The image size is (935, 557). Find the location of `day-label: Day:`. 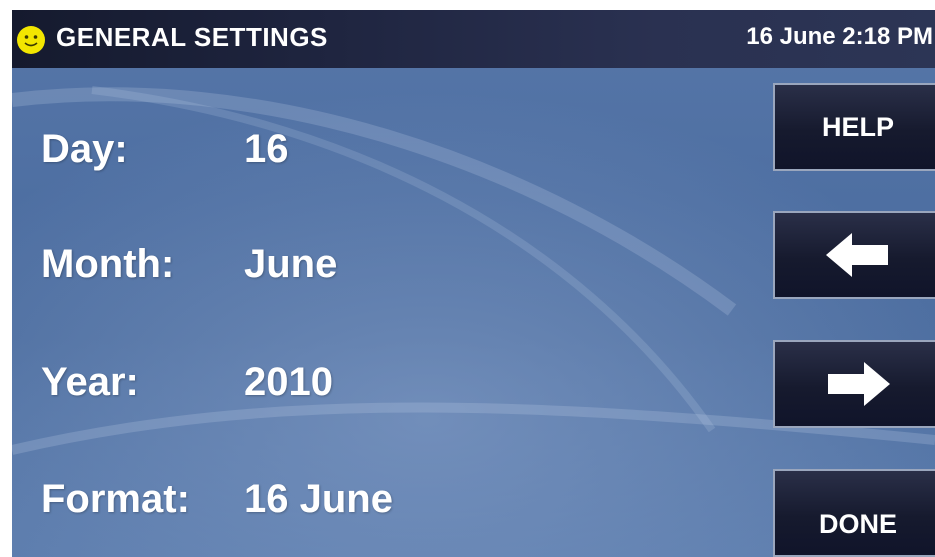

day-label: Day: is located at coordinates (84, 149).